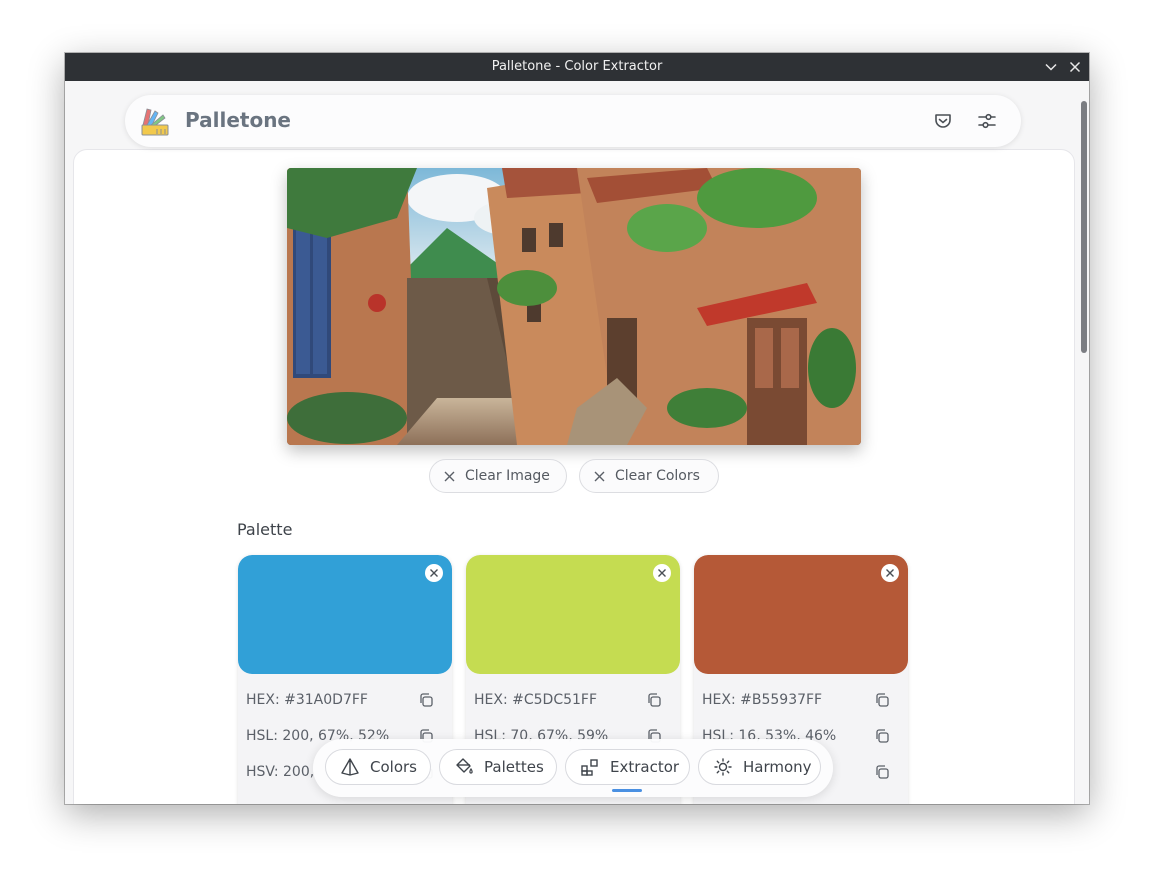  I want to click on clear-colors-button: Clear Colors, so click(649, 476).